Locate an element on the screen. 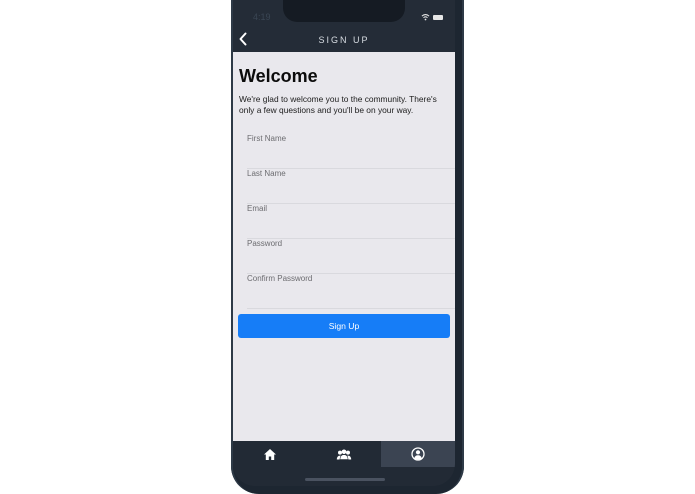 Image resolution: width=695 pixels, height=494 pixels. wifi-icon is located at coordinates (425, 17).